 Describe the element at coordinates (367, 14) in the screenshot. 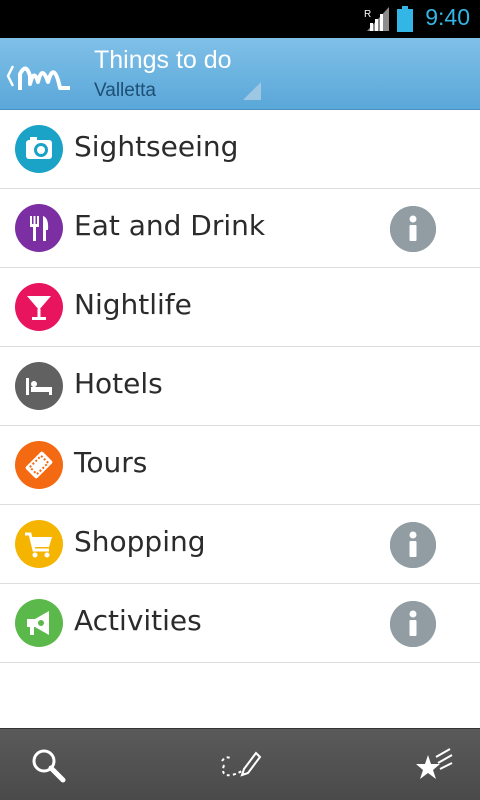

I see `svg-text: R` at that location.